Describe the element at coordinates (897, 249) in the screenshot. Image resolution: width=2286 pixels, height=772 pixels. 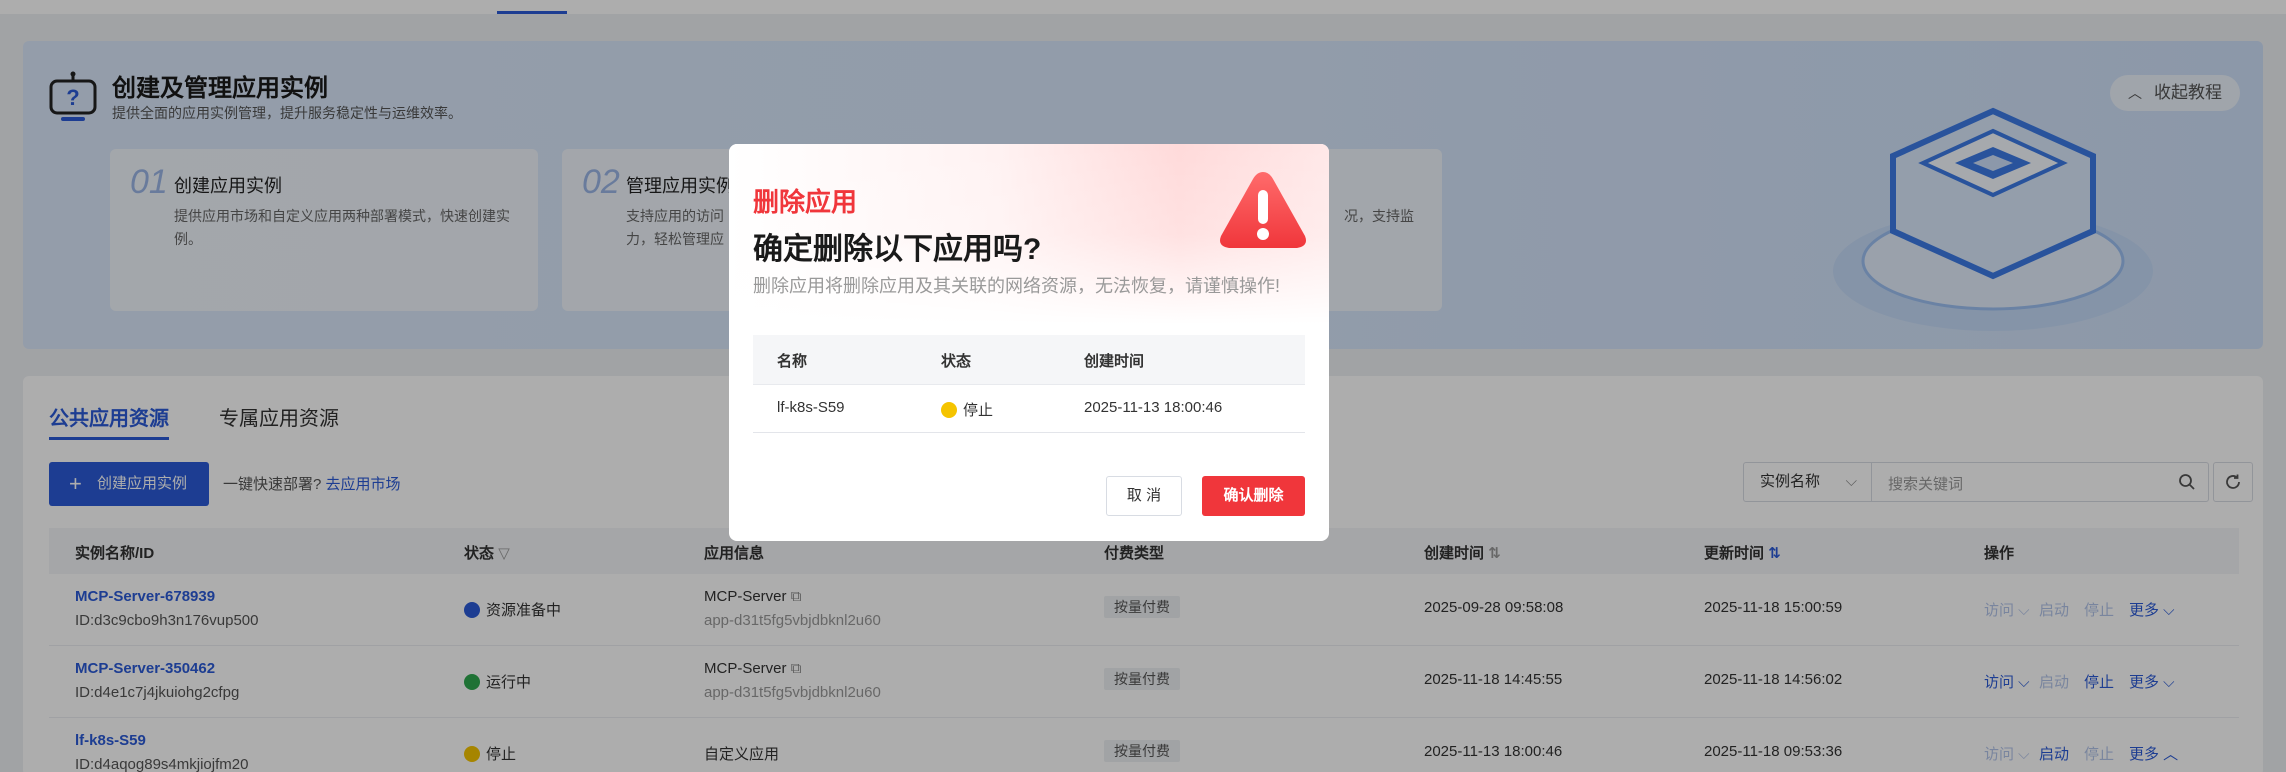
I see `dialog-title: 确定删除以下应用吗?` at that location.